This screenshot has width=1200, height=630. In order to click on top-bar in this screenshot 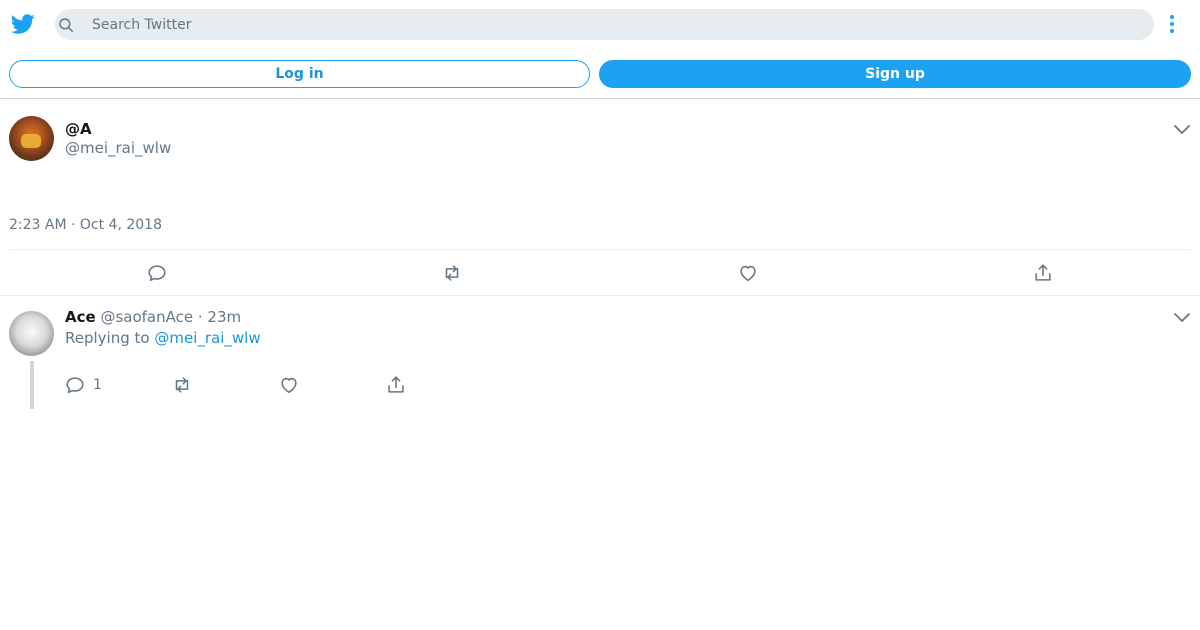, I will do `click(600, 24)`.